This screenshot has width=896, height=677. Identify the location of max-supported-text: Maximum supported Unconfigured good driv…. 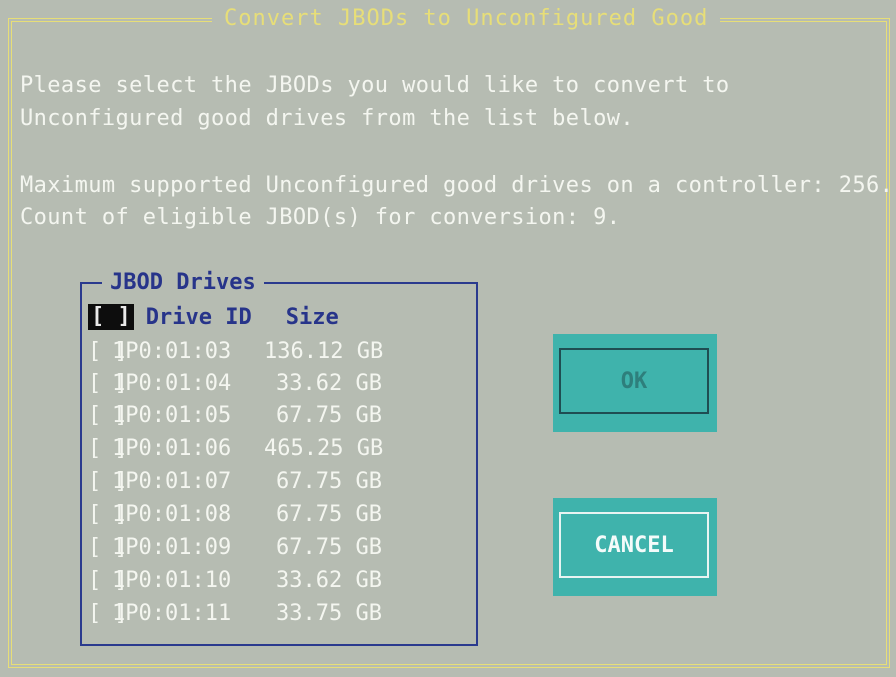
(457, 185).